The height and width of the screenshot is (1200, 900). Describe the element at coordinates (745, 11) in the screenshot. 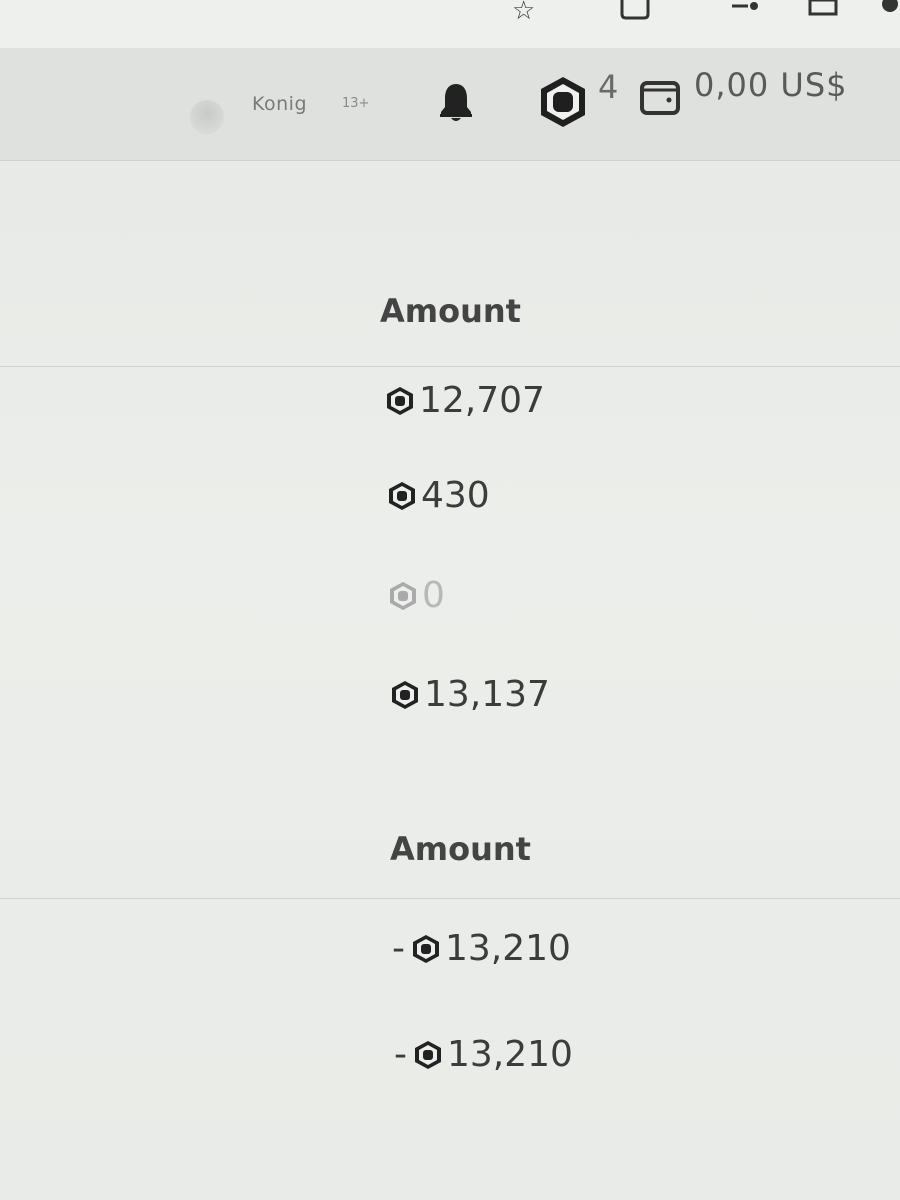

I see `media-icon` at that location.